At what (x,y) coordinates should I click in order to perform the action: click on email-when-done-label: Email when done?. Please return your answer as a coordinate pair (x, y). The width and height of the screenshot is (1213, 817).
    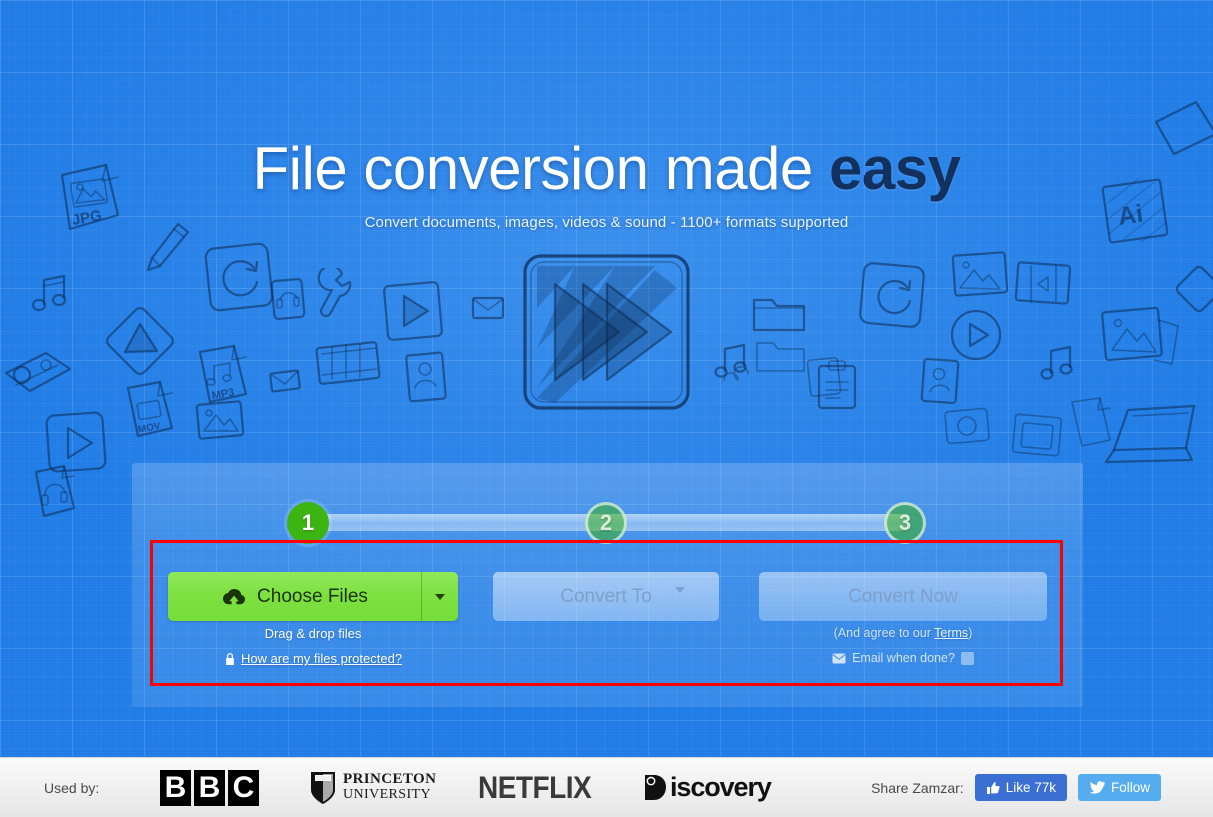
    Looking at the image, I should click on (903, 658).